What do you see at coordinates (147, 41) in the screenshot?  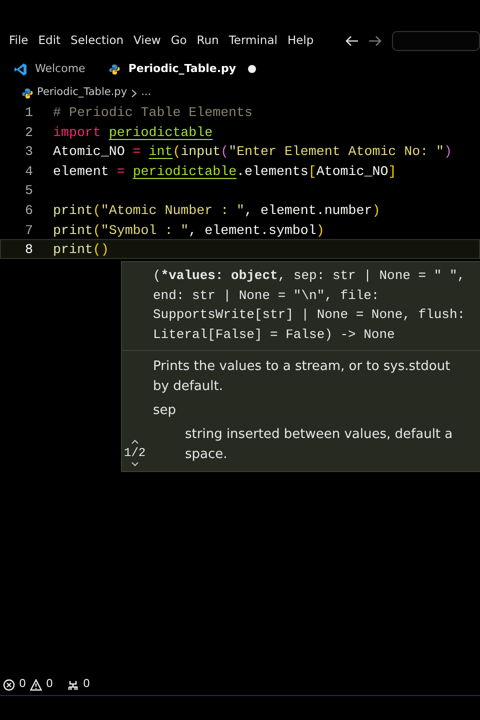 I see `menu-item: View` at bounding box center [147, 41].